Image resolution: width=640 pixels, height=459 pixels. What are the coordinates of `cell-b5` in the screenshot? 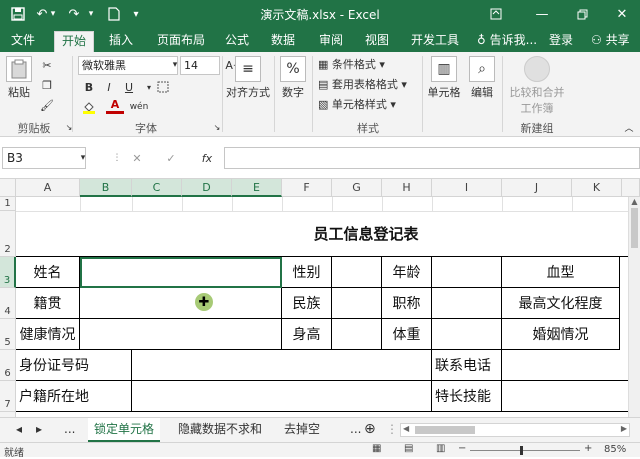 It's located at (181, 334).